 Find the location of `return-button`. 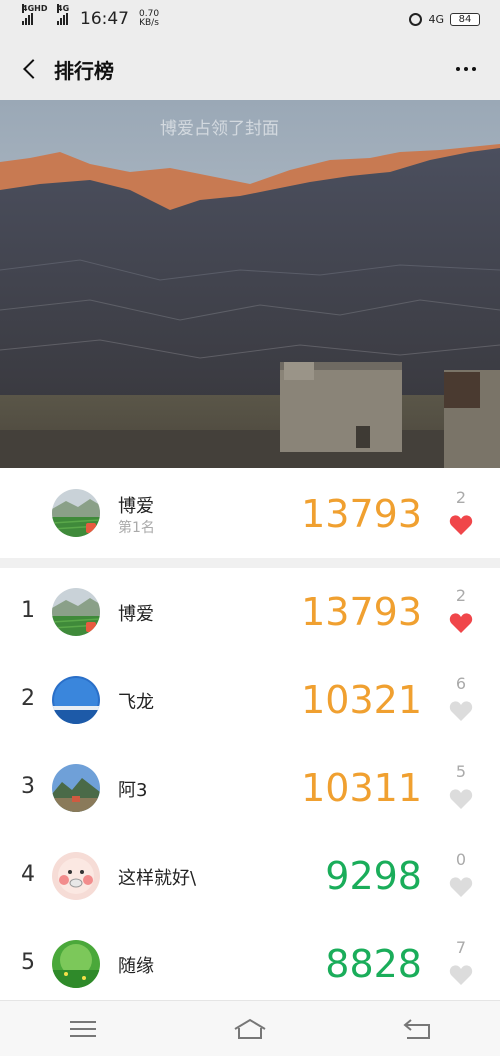

return-button is located at coordinates (417, 1029).